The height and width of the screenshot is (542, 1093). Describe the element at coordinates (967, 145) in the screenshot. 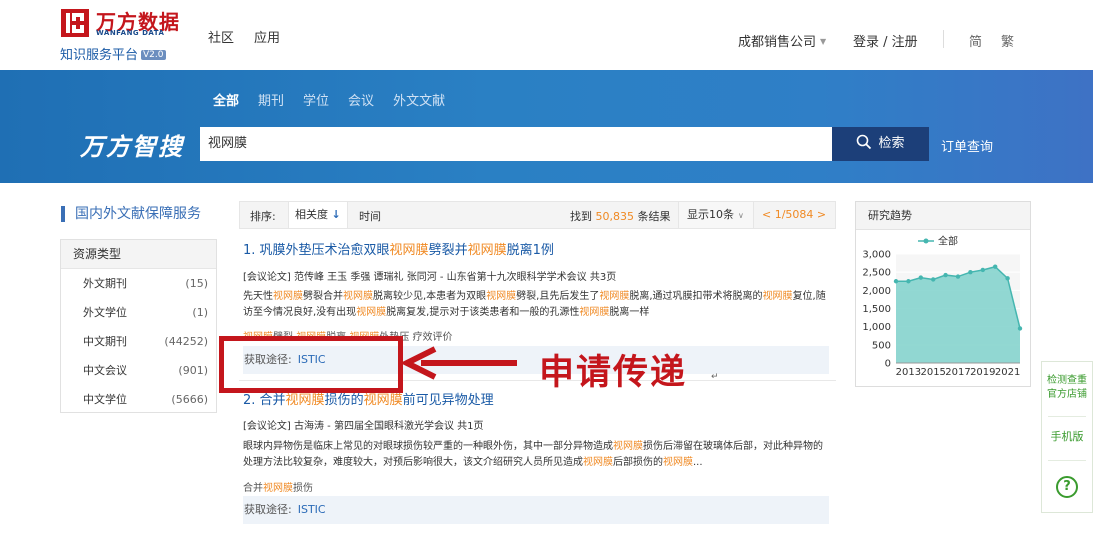

I see `order-query-link: 订单查询` at that location.